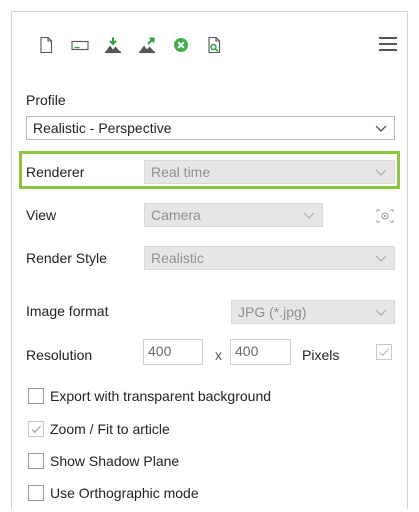 The image size is (419, 512). Describe the element at coordinates (173, 352) in the screenshot. I see `resolution-width-input: 400` at that location.